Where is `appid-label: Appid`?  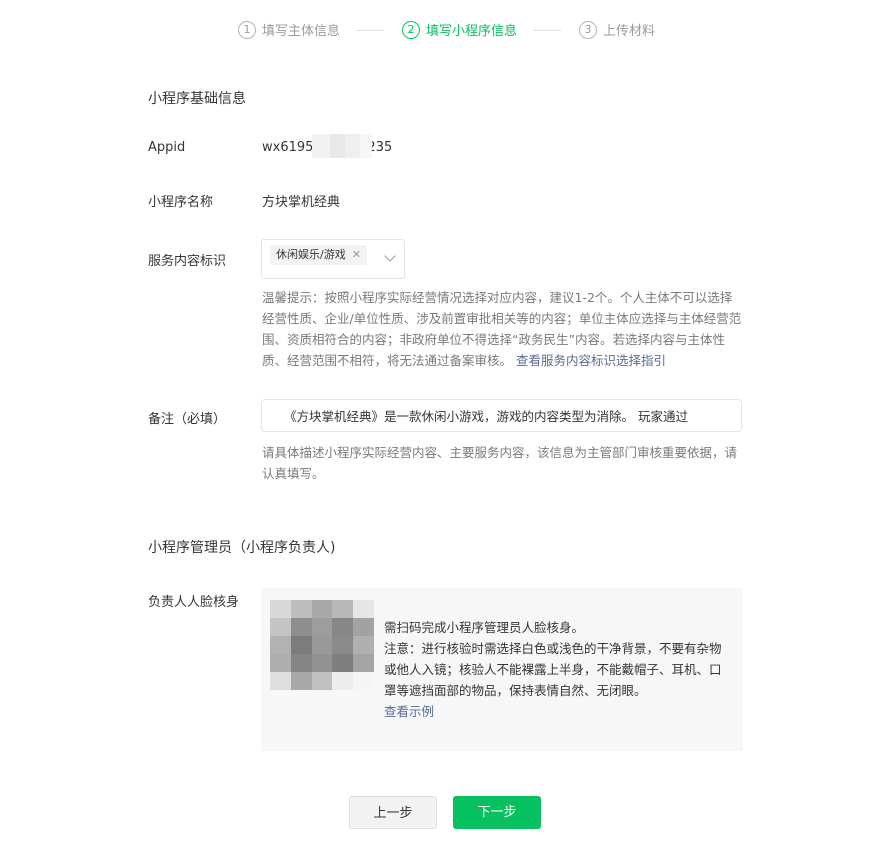
appid-label: Appid is located at coordinates (167, 147).